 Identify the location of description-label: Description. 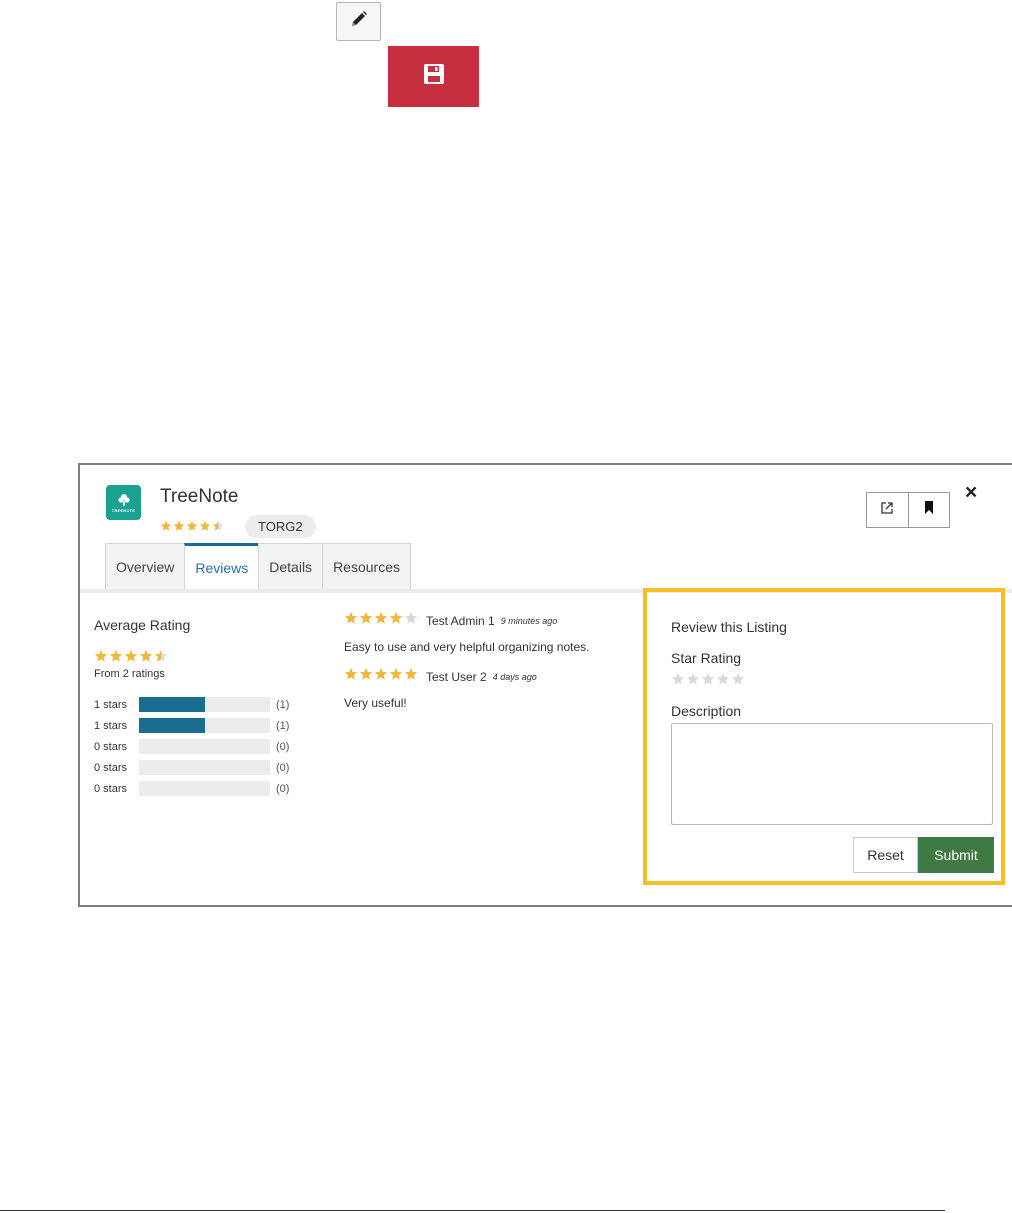
(706, 711).